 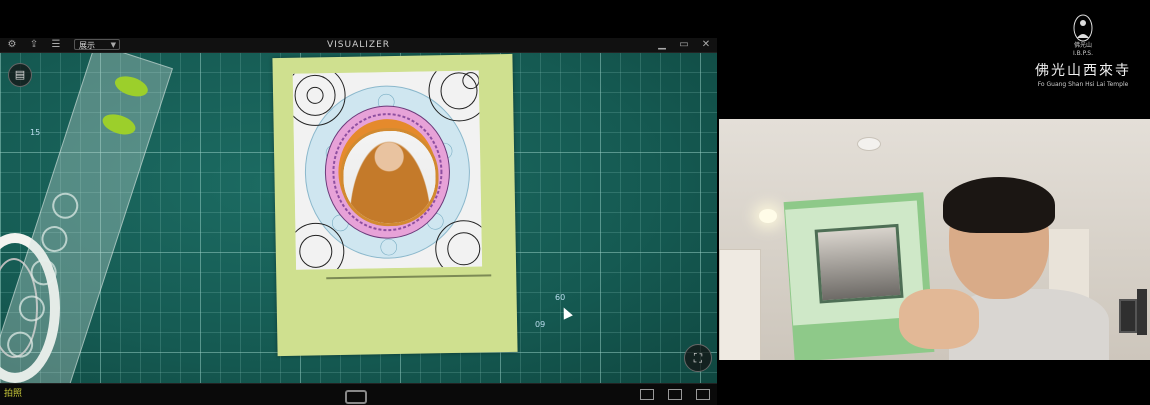 What do you see at coordinates (869, 144) in the screenshot?
I see `smoke-detector` at bounding box center [869, 144].